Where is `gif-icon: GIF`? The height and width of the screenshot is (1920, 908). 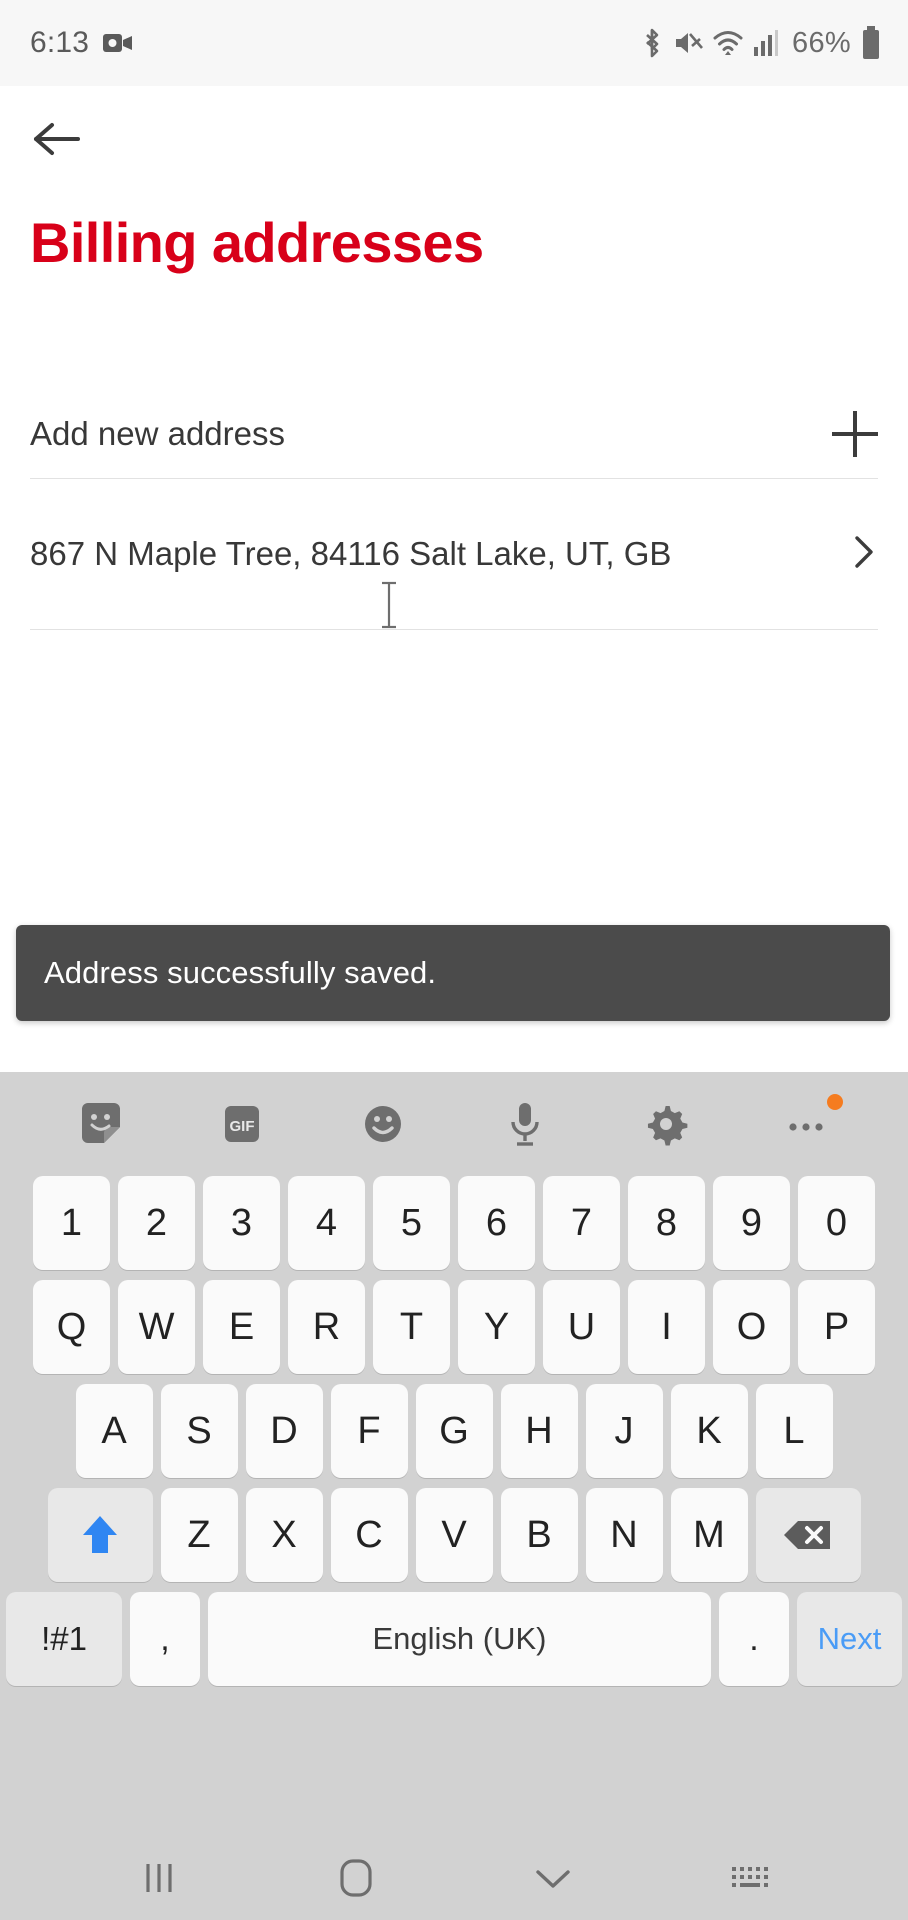 gif-icon: GIF is located at coordinates (242, 1124).